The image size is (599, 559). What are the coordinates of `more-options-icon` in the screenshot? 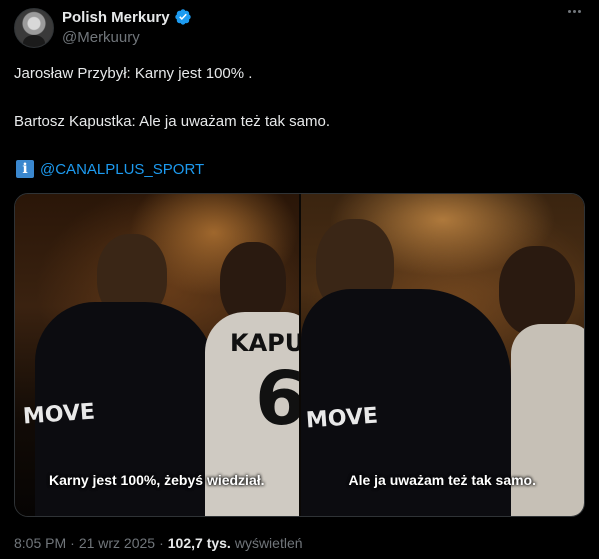 It's located at (574, 11).